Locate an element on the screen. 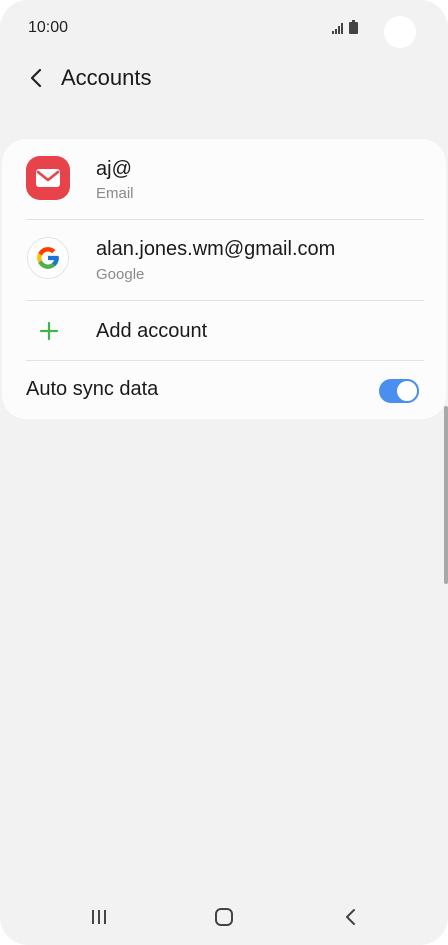 This screenshot has width=448, height=945. home-button is located at coordinates (224, 917).